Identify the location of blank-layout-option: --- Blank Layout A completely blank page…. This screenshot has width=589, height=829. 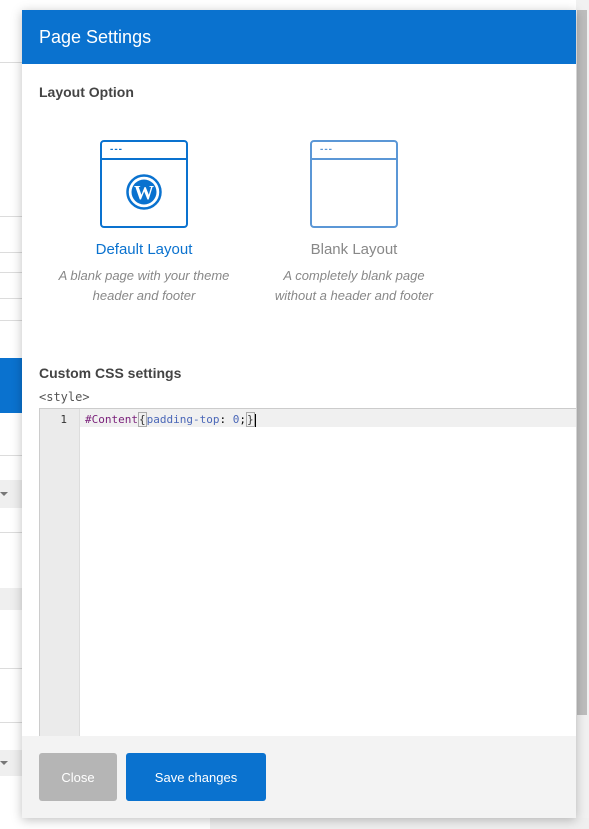
(354, 223).